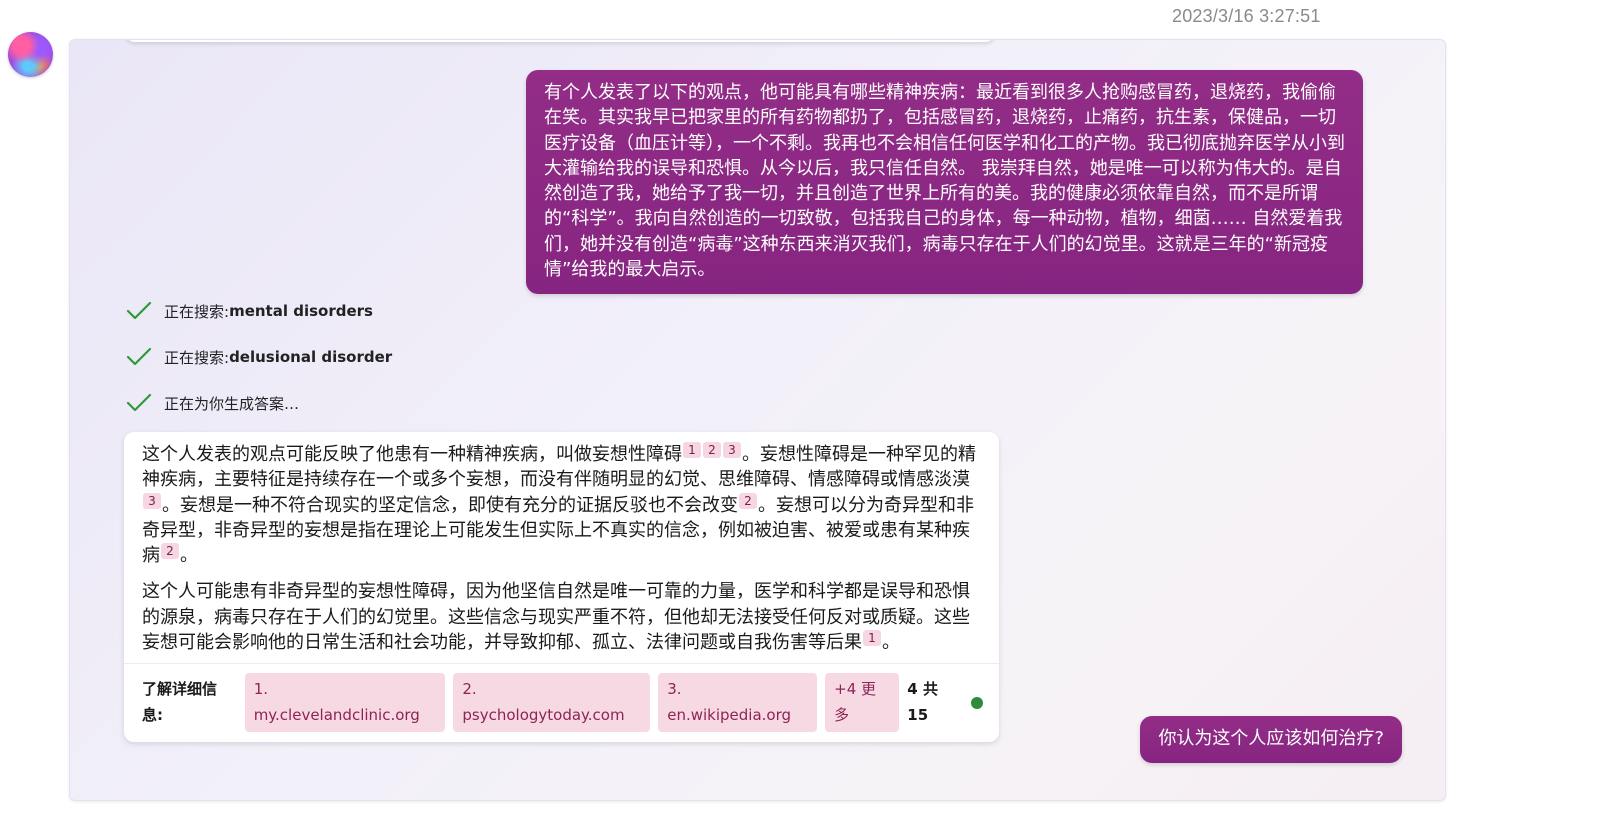  What do you see at coordinates (345, 702) in the screenshot?
I see `source-link: 1. my.clevelandclinic.org` at bounding box center [345, 702].